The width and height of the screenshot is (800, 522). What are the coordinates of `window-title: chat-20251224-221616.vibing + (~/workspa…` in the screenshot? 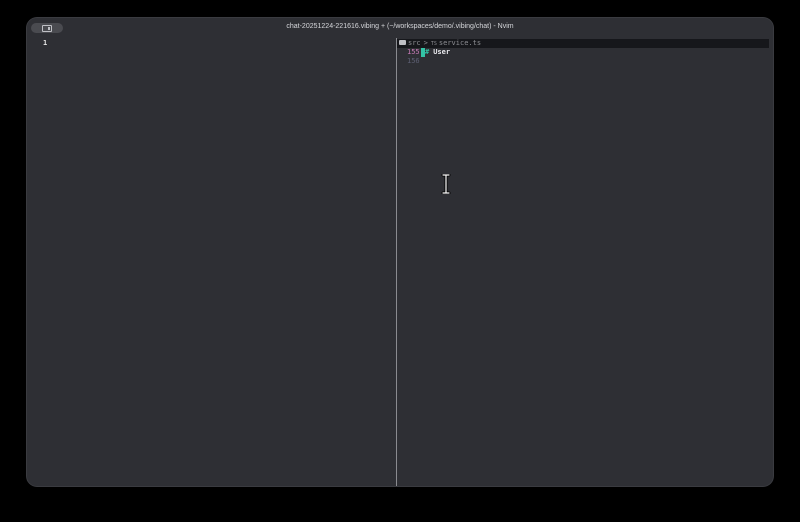 It's located at (400, 26).